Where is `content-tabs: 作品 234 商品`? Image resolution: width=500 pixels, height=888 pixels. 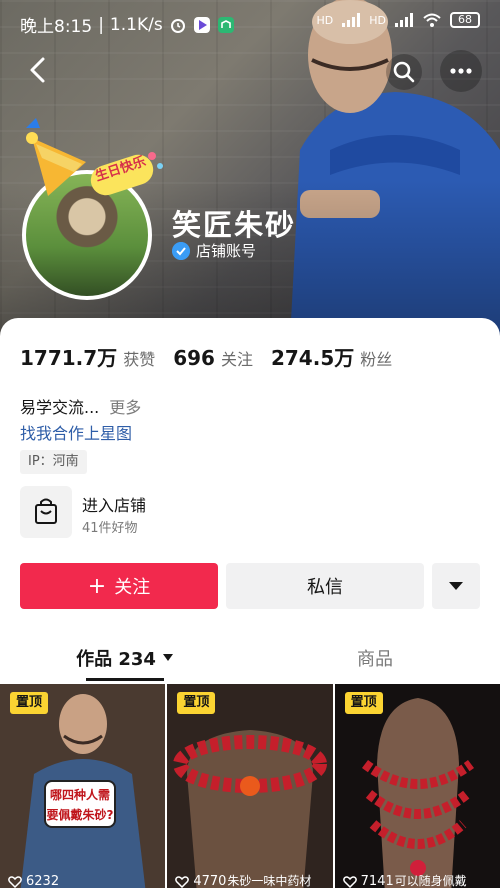 content-tabs: 作品 234 商品 is located at coordinates (250, 658).